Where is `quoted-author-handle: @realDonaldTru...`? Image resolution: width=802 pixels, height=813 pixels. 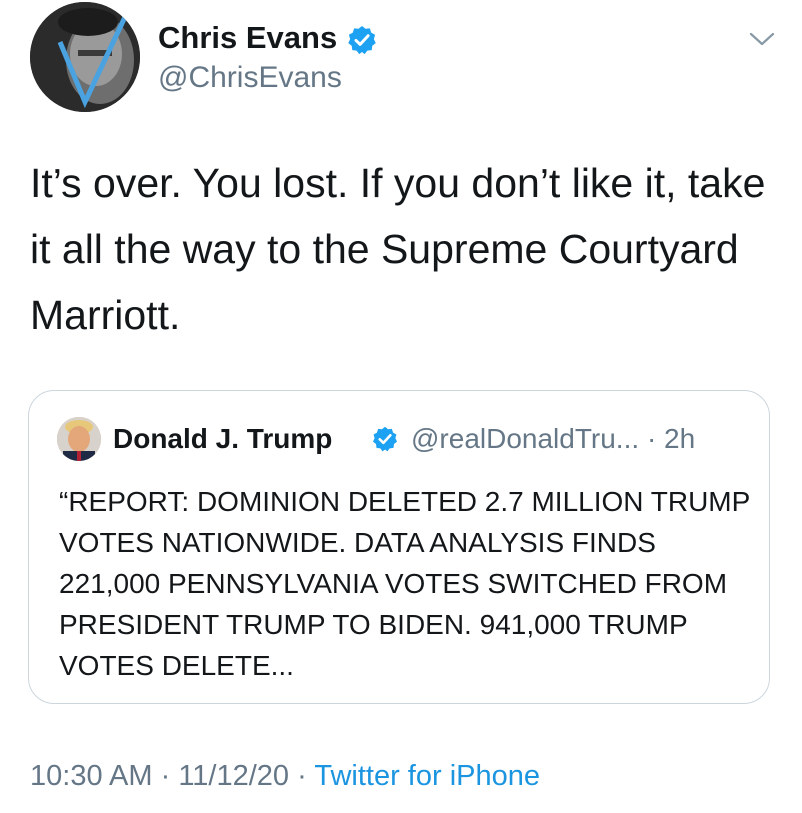
quoted-author-handle: @realDonaldTru... is located at coordinates (525, 438).